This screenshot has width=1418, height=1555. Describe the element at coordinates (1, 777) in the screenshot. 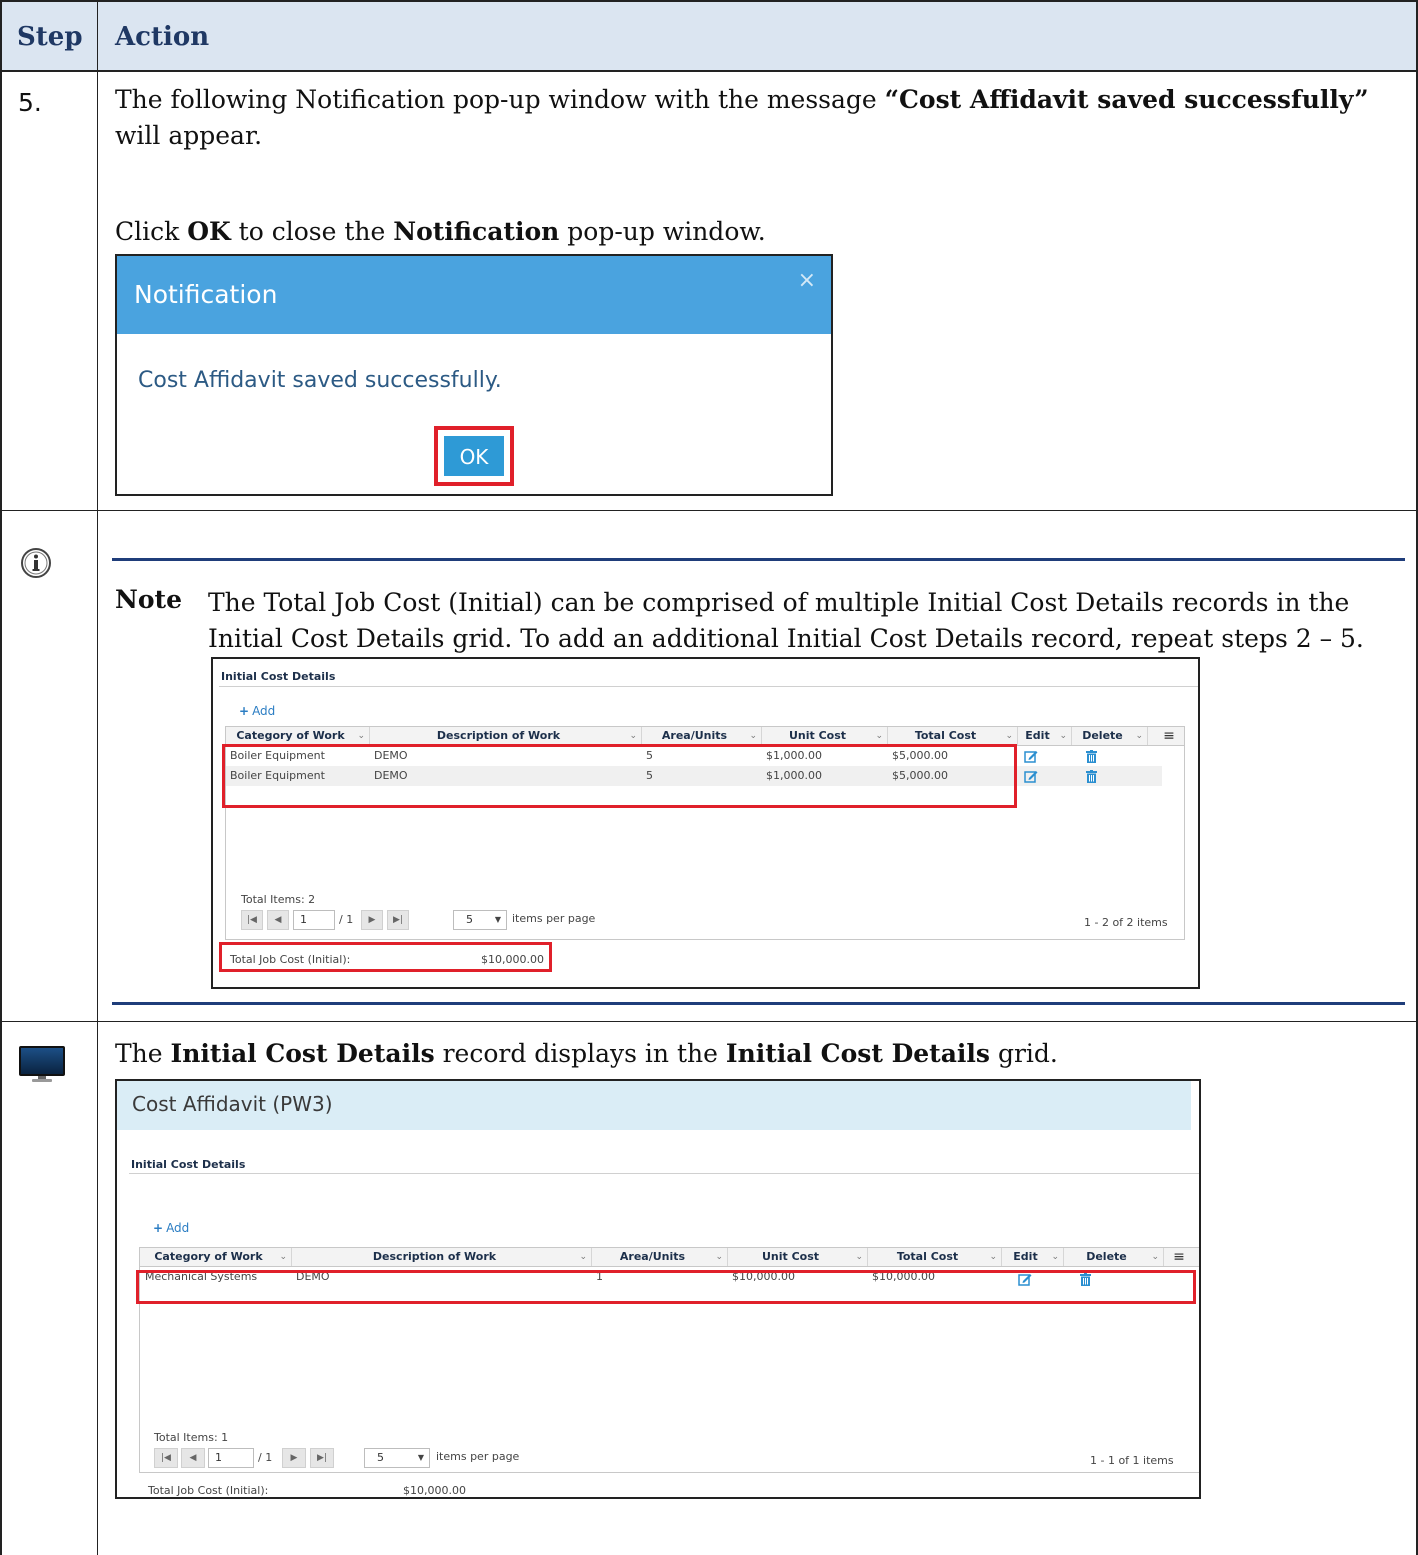

I see `table-border-left` at that location.